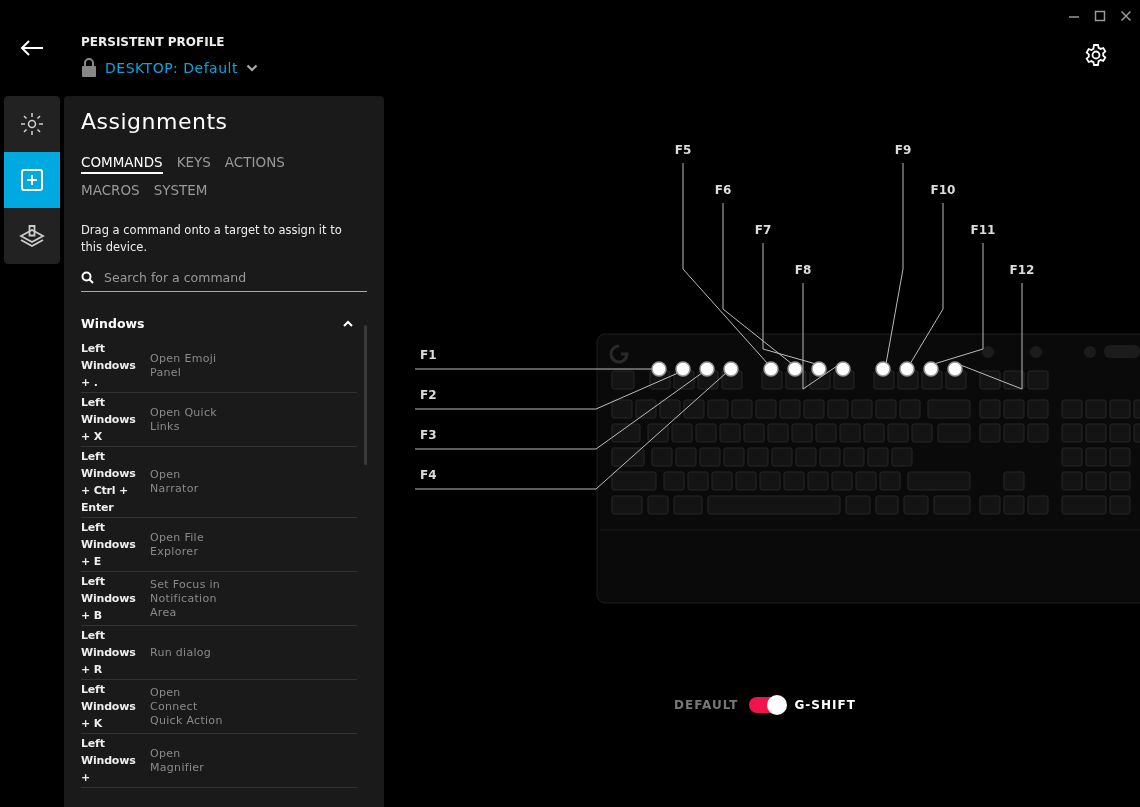 This screenshot has width=1140, height=807. Describe the element at coordinates (803, 270) in the screenshot. I see `callout-label: F8` at that location.